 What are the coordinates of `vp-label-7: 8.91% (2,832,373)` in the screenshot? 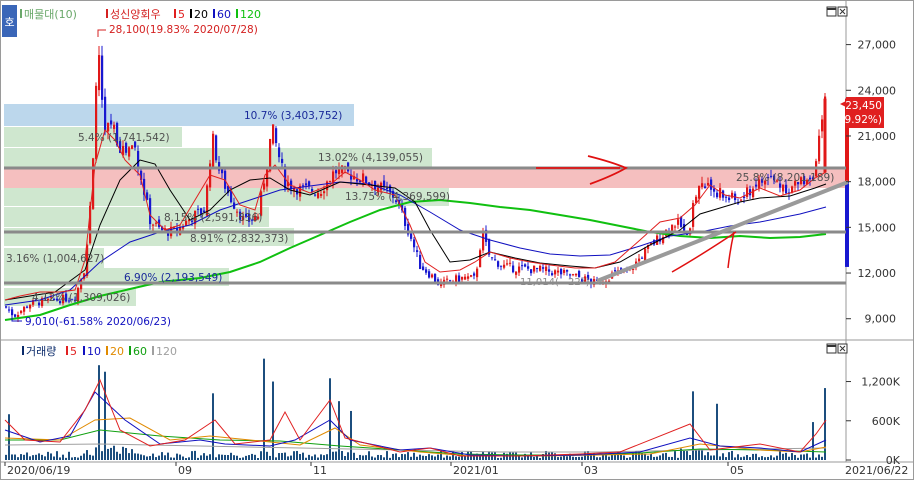 It's located at (239, 239).